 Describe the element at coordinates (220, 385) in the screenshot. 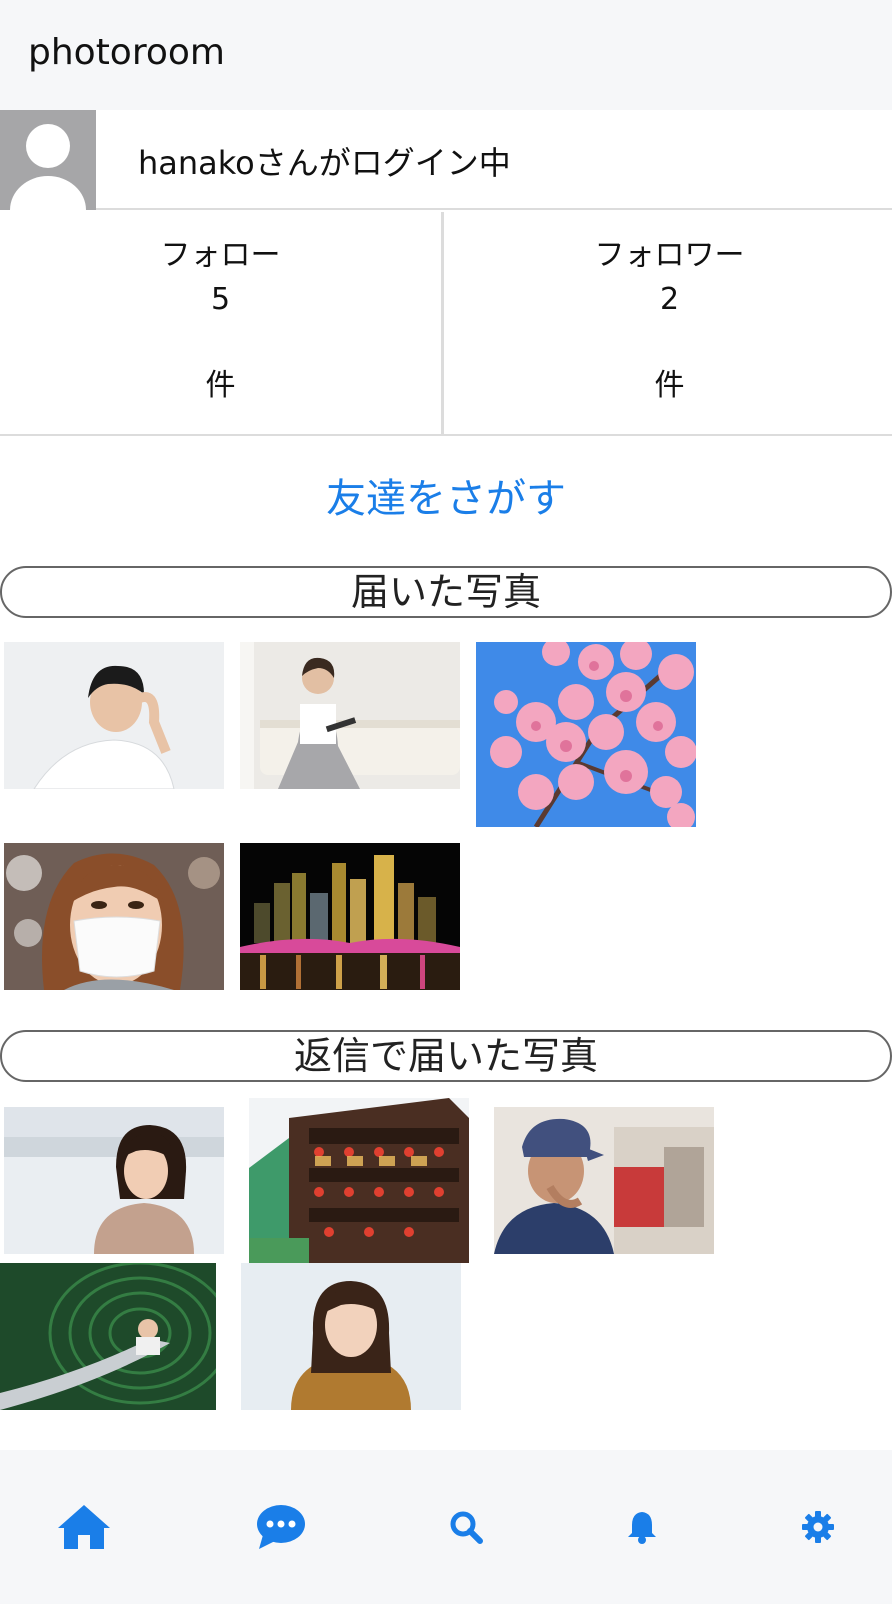

I see `follow-unit: 件` at that location.